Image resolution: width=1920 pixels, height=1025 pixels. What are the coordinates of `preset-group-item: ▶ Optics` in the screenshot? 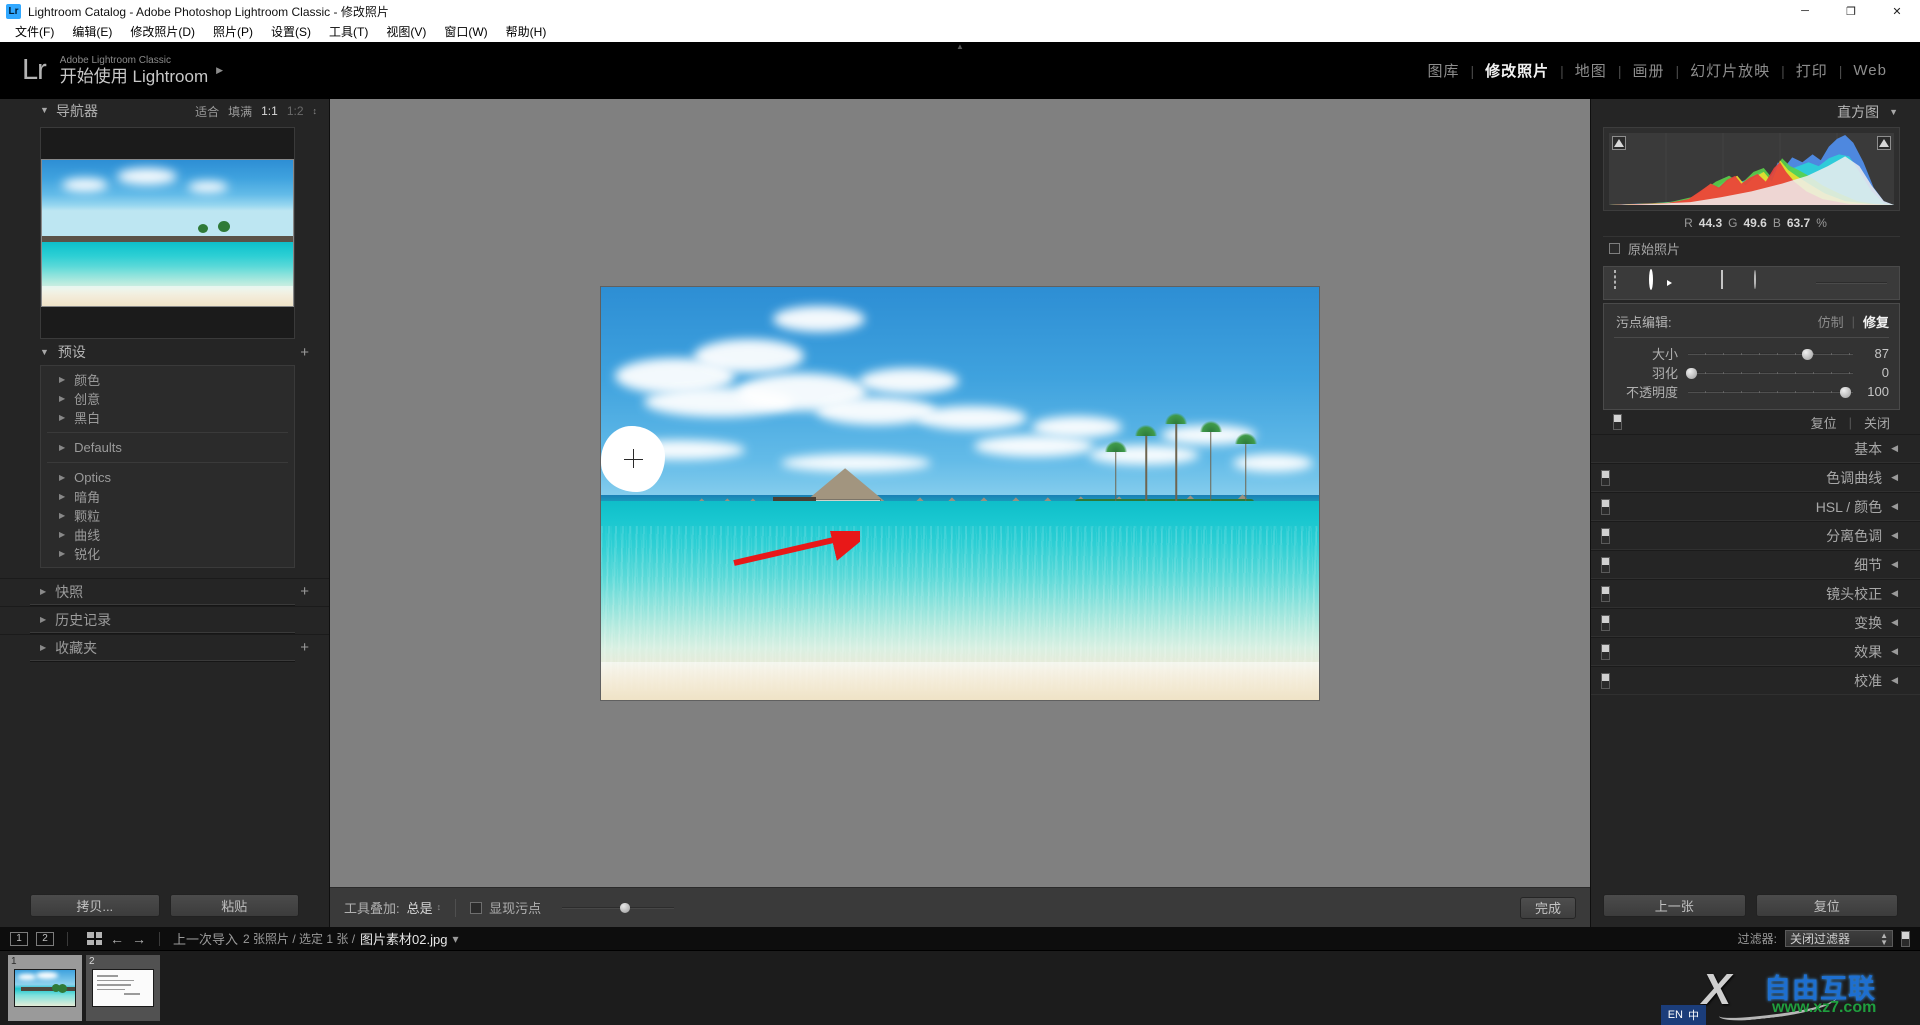 It's located at (167, 477).